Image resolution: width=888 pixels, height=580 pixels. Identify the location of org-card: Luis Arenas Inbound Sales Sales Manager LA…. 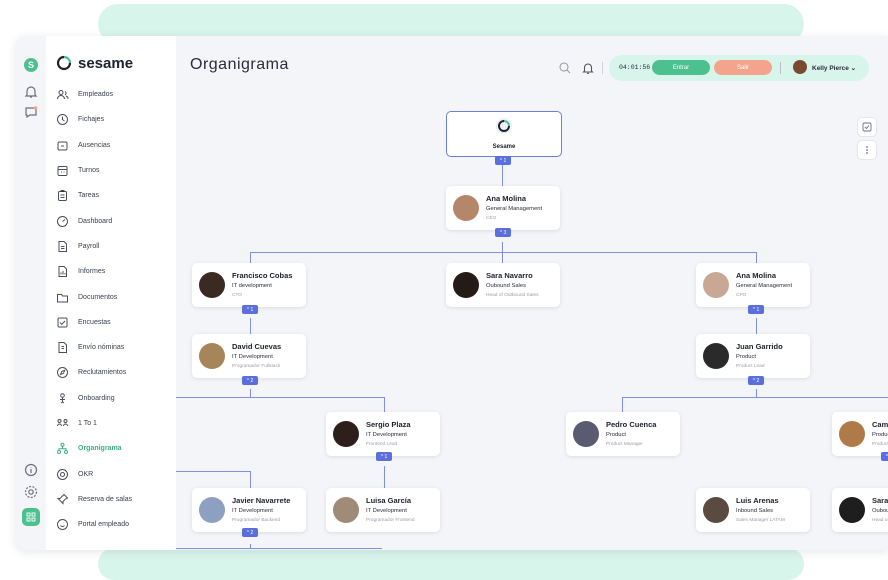
(753, 510).